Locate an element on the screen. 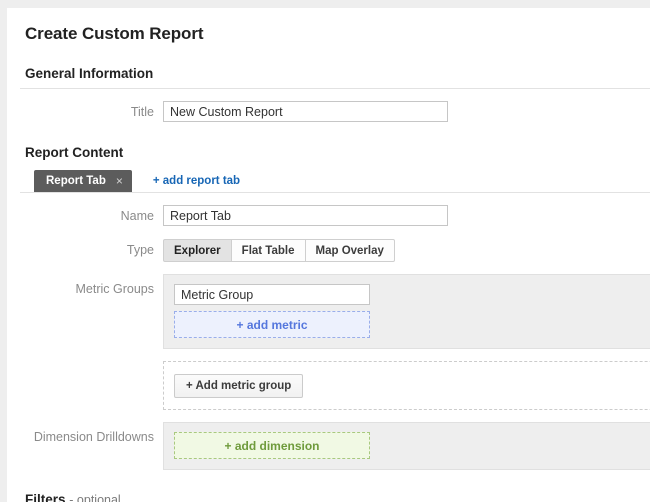 Image resolution: width=650 pixels, height=502 pixels. row-name: Name is located at coordinates (328, 216).